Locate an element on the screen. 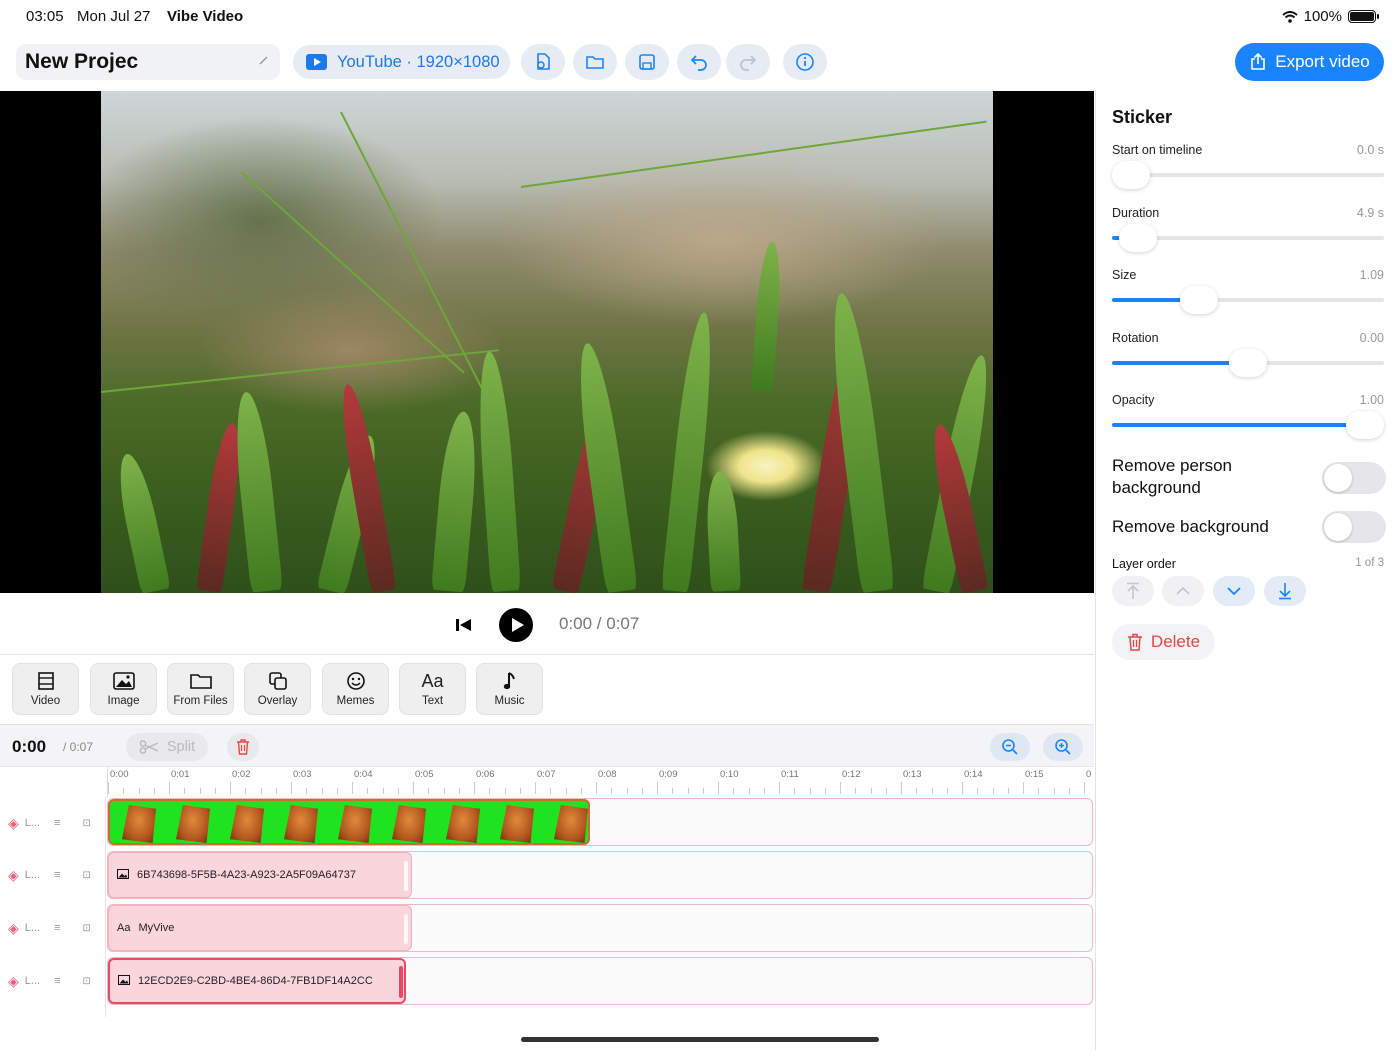  ruler-tick-label: 0:08 is located at coordinates (607, 774).